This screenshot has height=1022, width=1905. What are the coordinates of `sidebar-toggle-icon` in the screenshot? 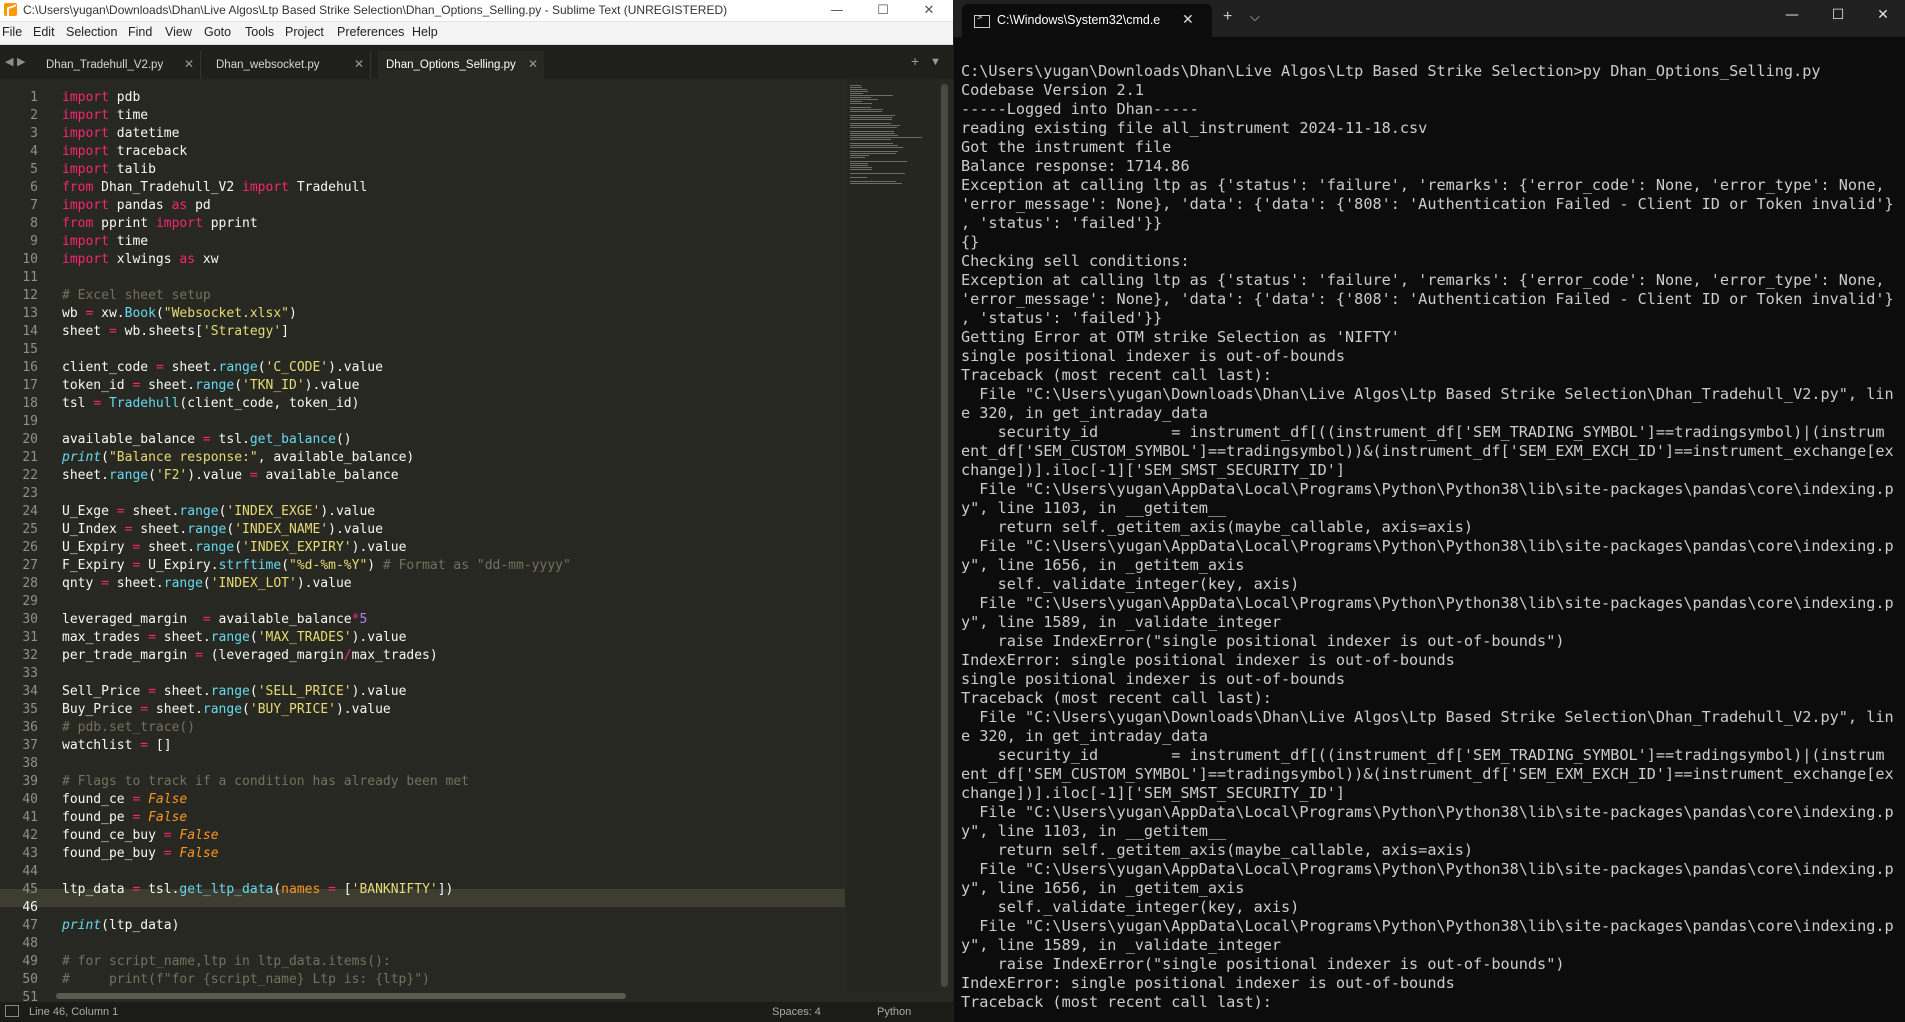 It's located at (12, 1011).